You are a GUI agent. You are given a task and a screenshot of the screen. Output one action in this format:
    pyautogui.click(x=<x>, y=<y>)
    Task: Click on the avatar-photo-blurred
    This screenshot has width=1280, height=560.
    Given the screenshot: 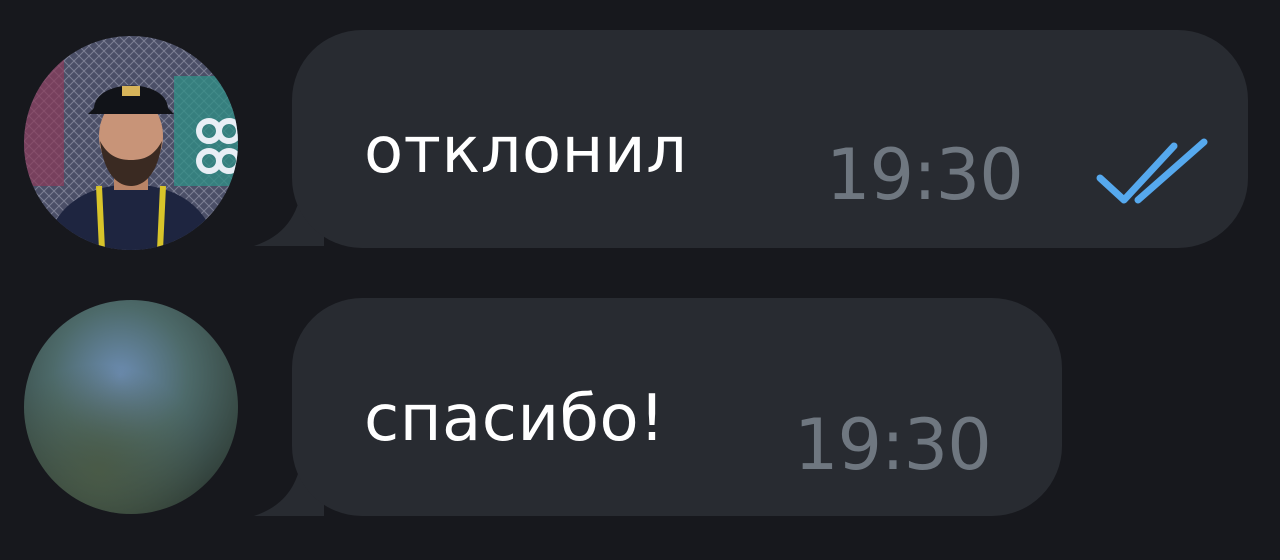 What is the action you would take?
    pyautogui.click(x=131, y=407)
    